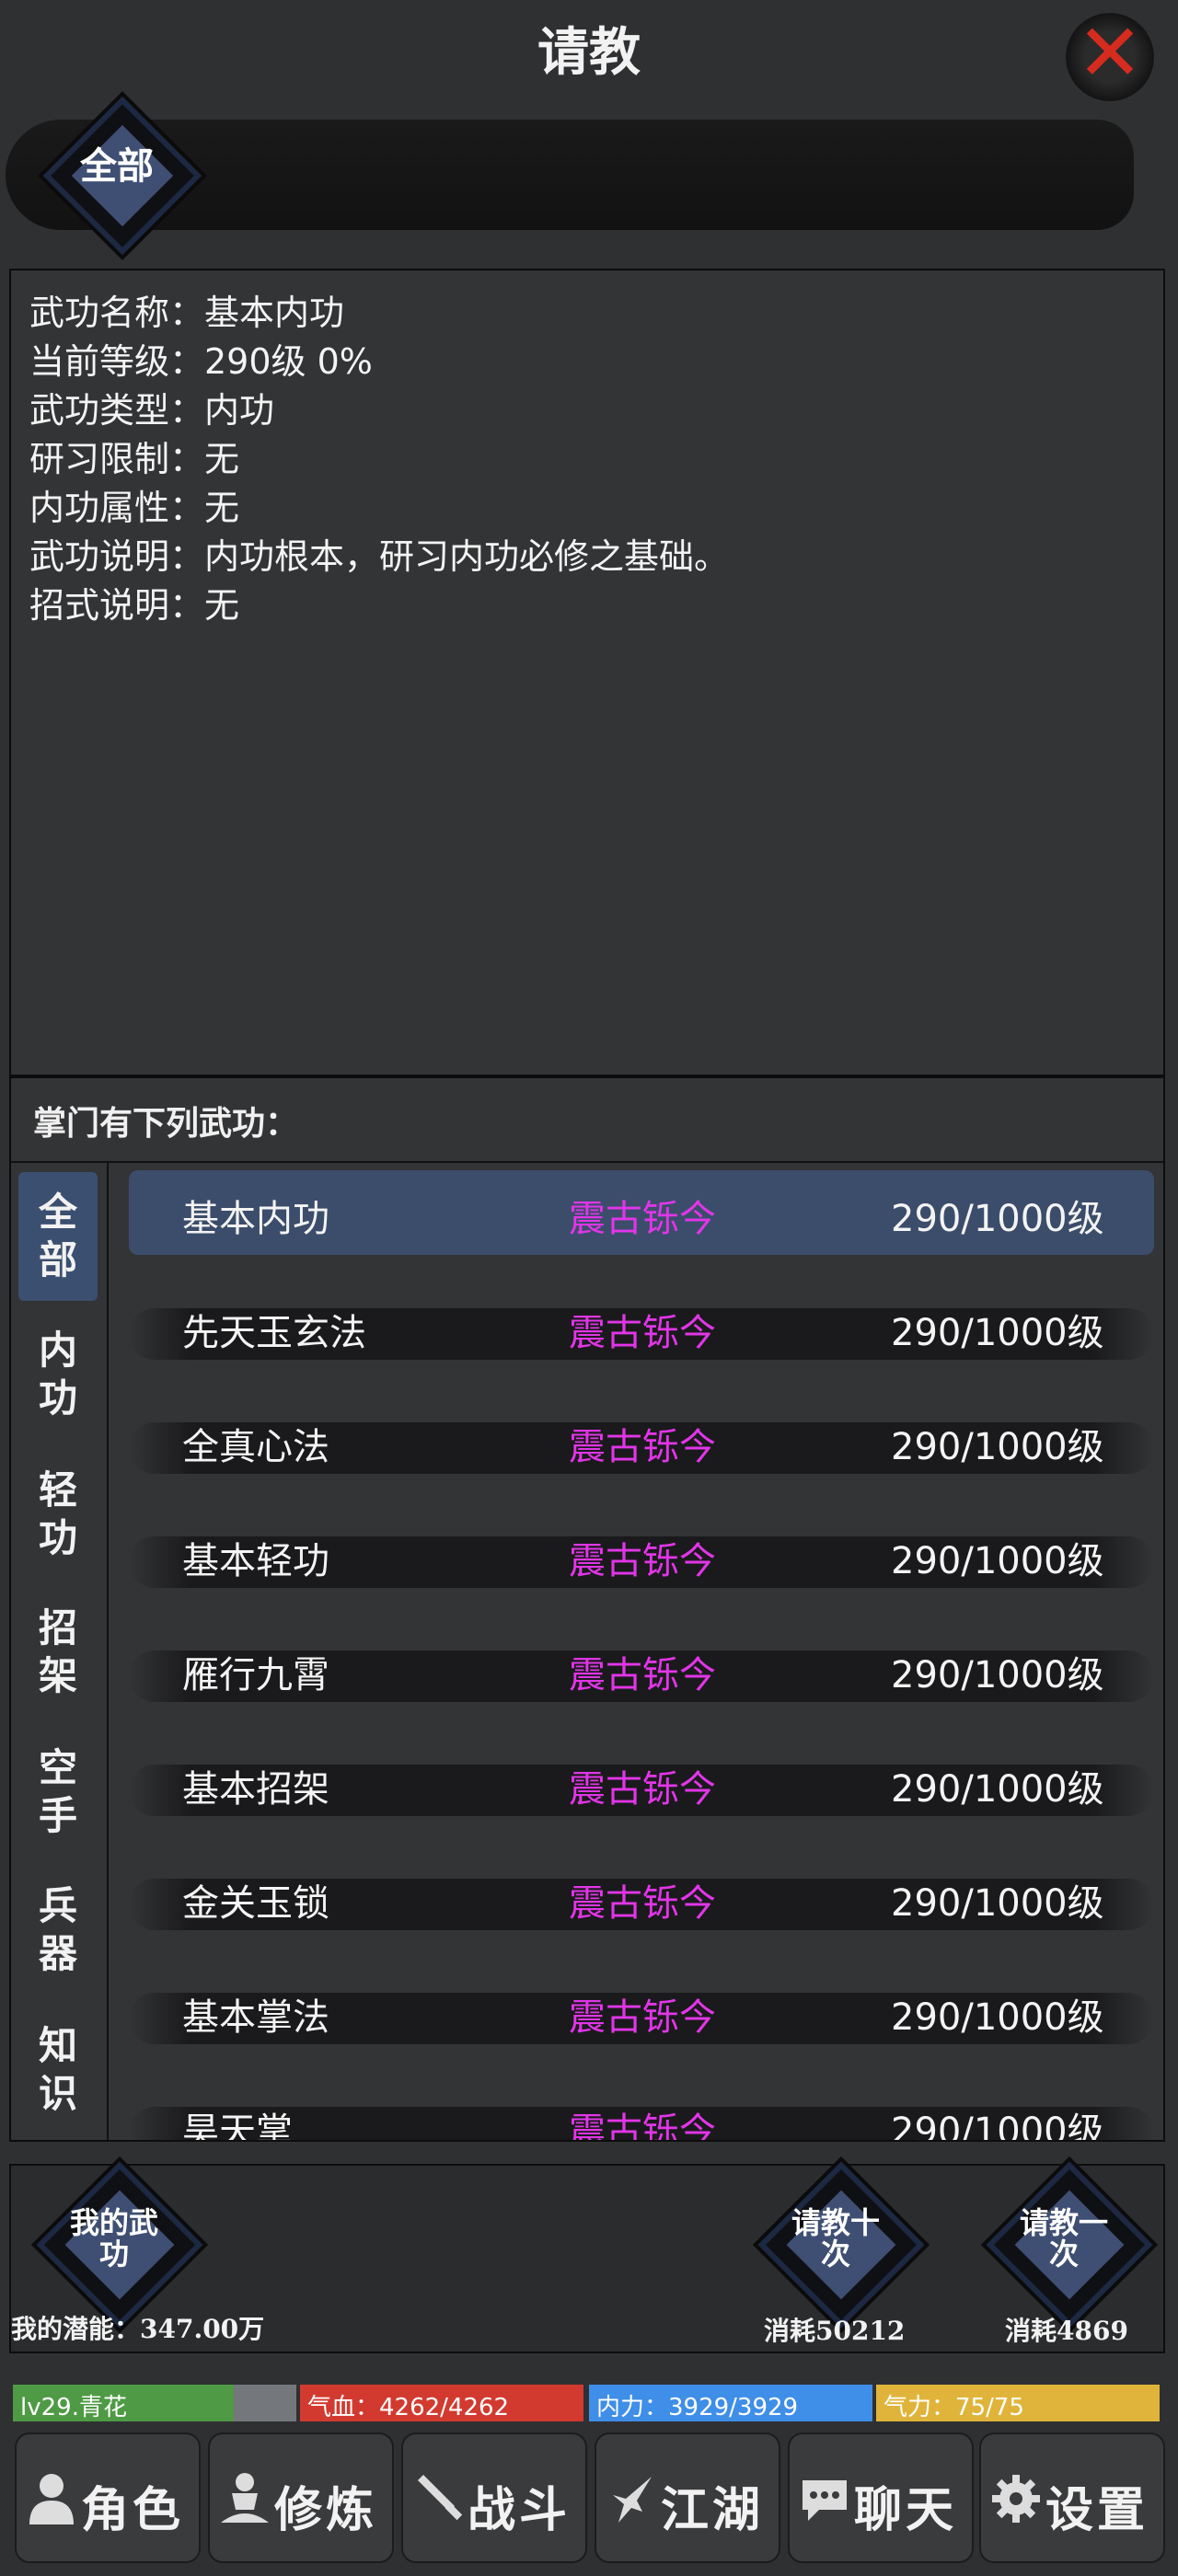 Image resolution: width=1178 pixels, height=2576 pixels. Describe the element at coordinates (641, 1440) in the screenshot. I see `skill-row: 全真心法 震古铄今 290/1000级` at that location.